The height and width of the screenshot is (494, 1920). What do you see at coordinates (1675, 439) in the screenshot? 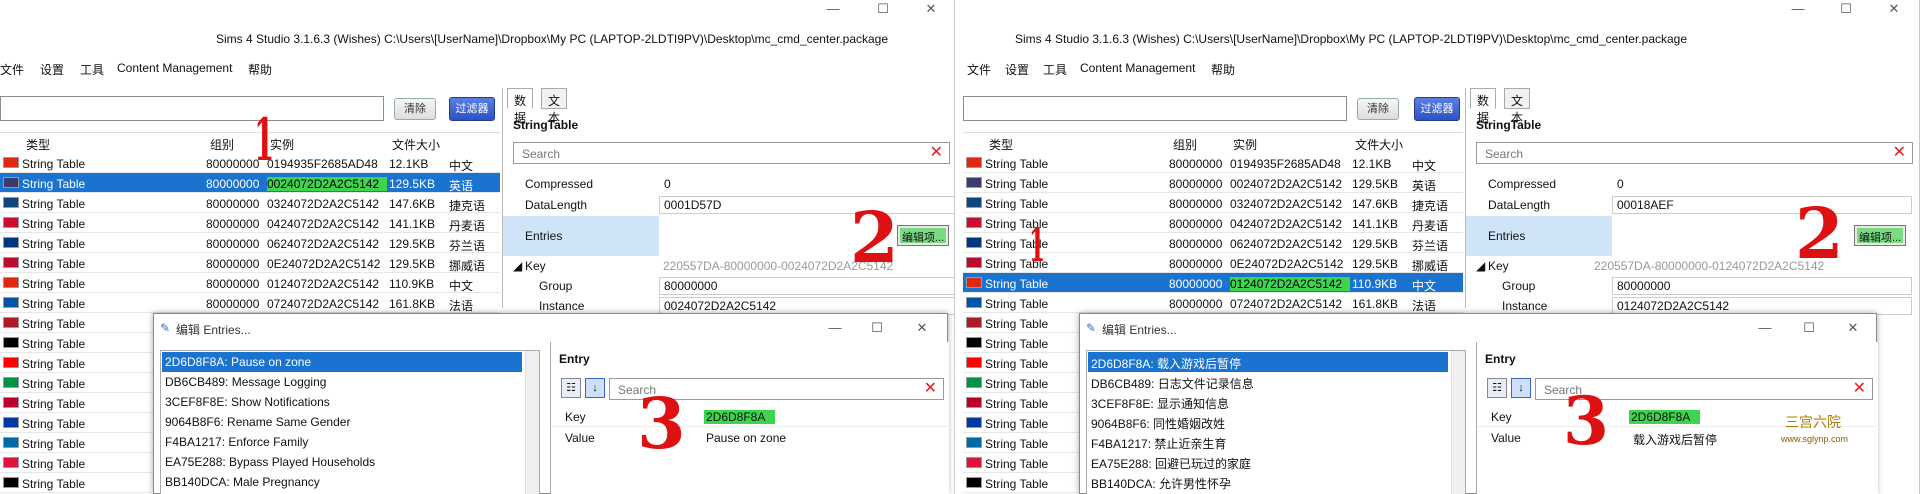
I see `entry-value-value: 载入游戏后暂停` at bounding box center [1675, 439].